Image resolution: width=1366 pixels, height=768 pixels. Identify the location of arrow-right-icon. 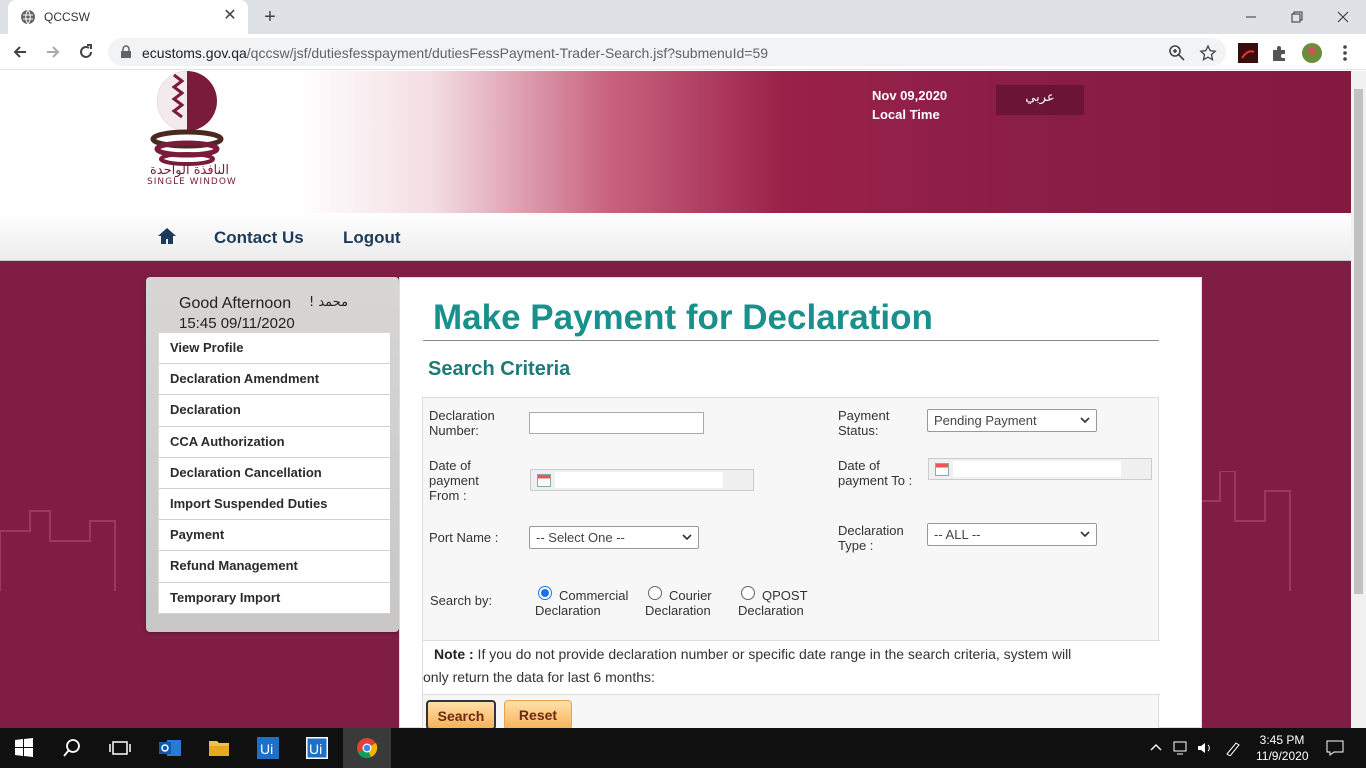
(53, 52).